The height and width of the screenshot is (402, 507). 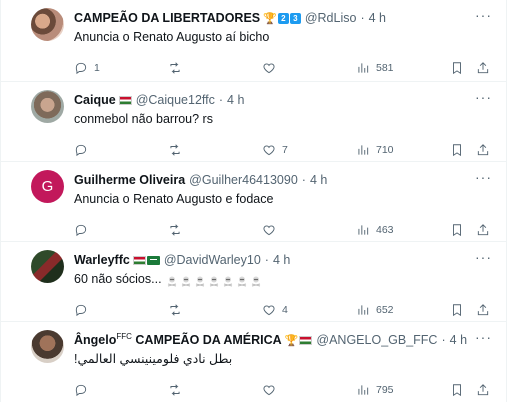 I want to click on views-button: 581, so click(x=376, y=68).